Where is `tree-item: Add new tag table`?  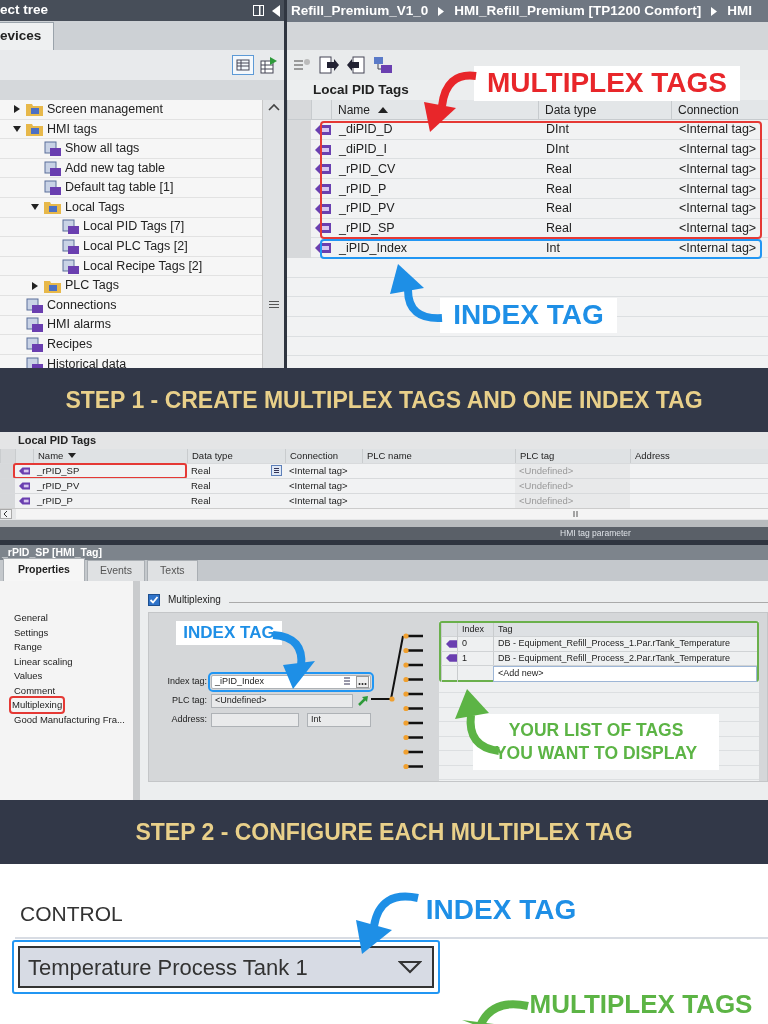
tree-item: Add new tag table is located at coordinates (131, 168).